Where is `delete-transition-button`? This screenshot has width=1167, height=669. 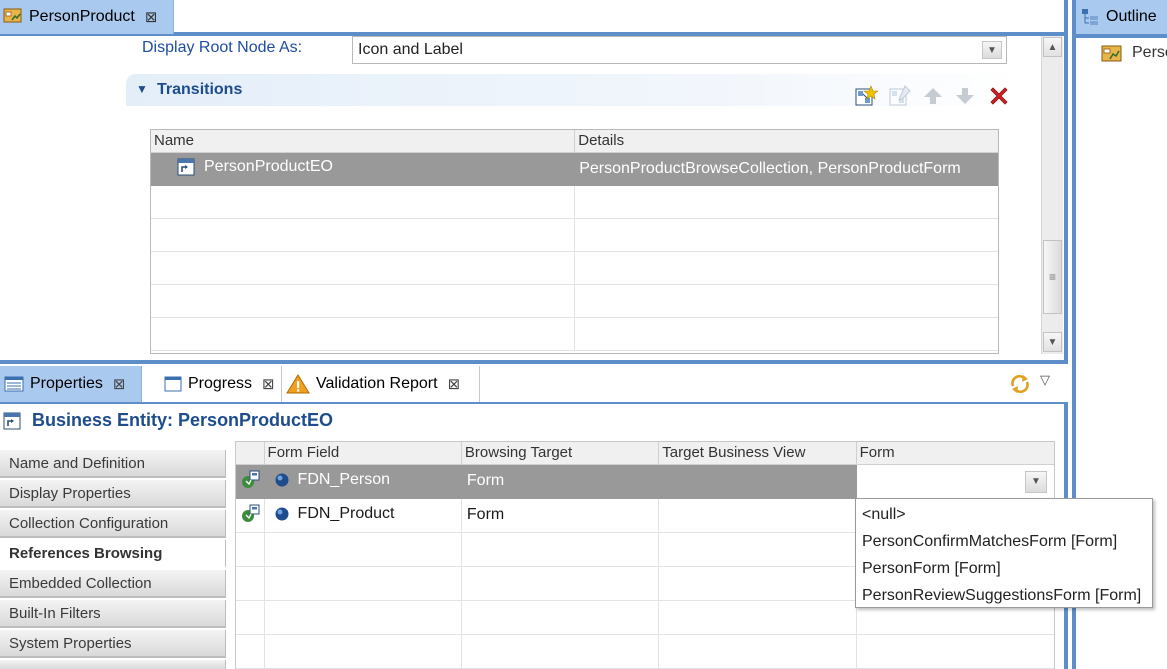
delete-transition-button is located at coordinates (999, 96).